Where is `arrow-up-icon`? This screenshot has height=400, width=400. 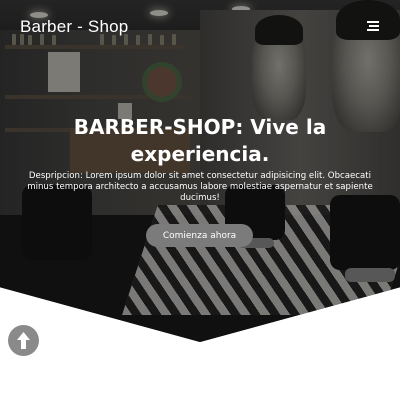
arrow-up-icon is located at coordinates (23, 340).